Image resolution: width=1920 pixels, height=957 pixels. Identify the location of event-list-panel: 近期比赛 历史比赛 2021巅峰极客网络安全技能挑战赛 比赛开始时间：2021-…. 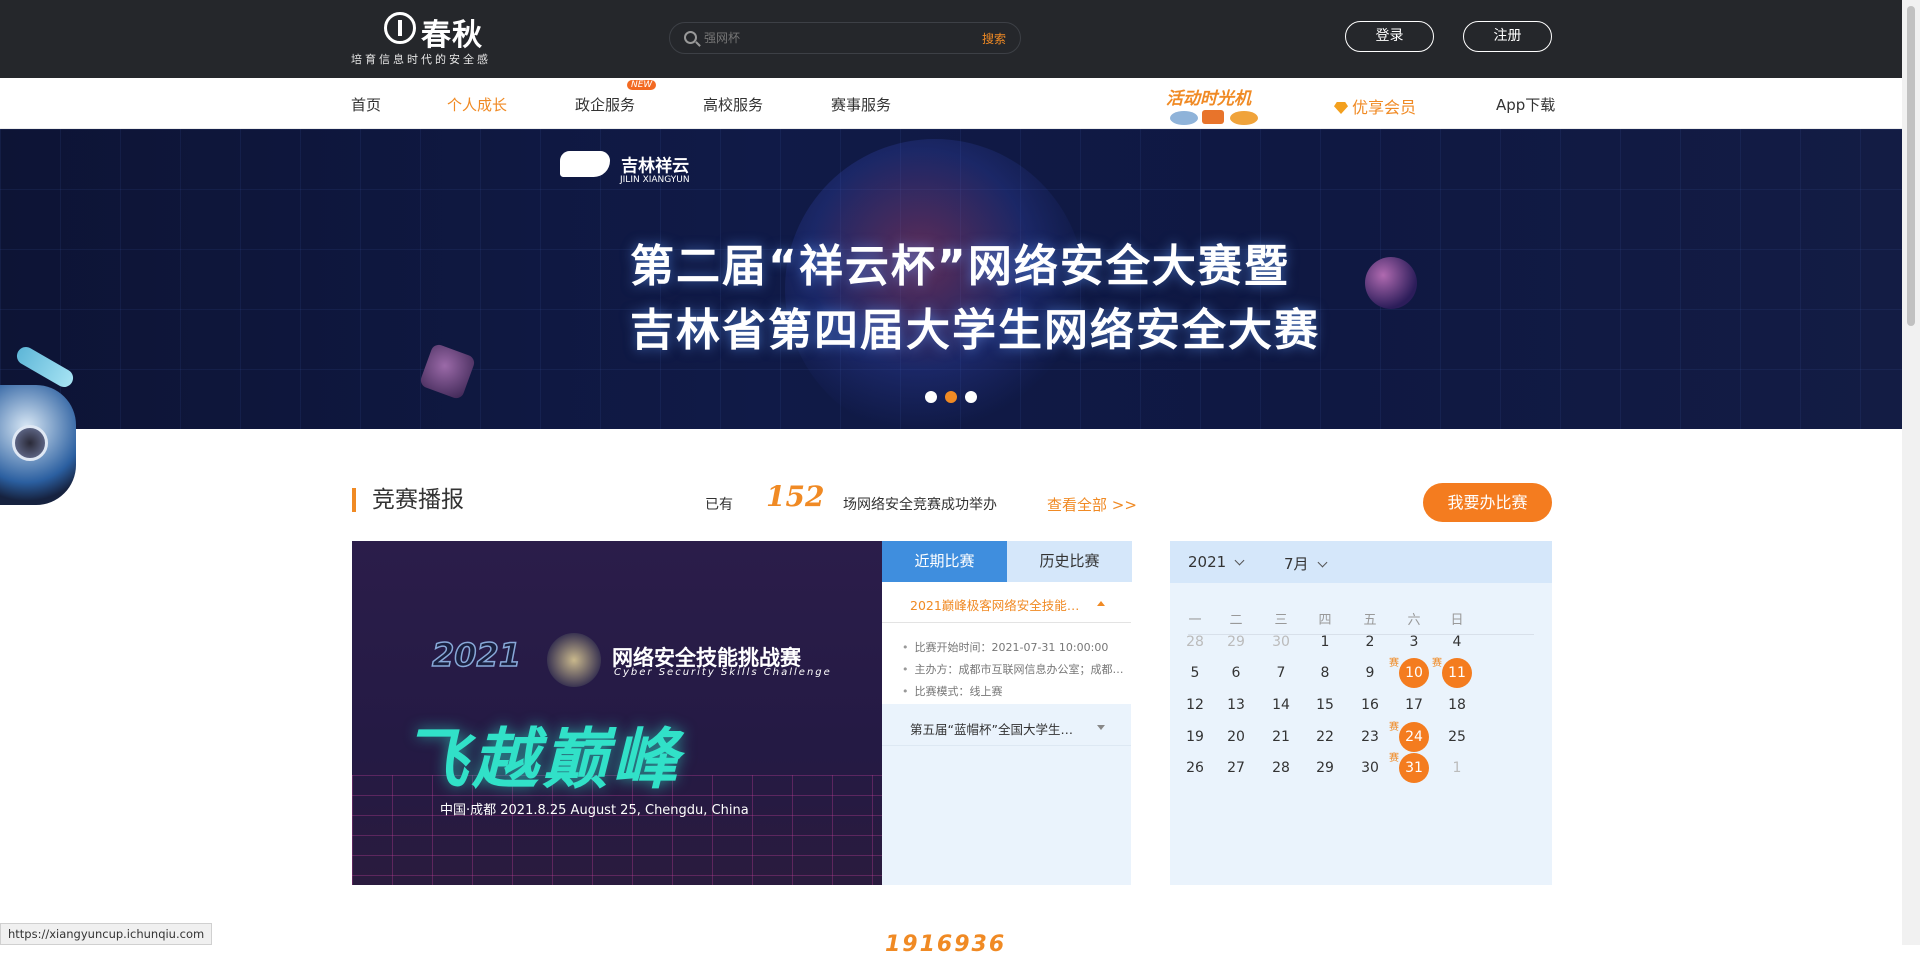
(1007, 713).